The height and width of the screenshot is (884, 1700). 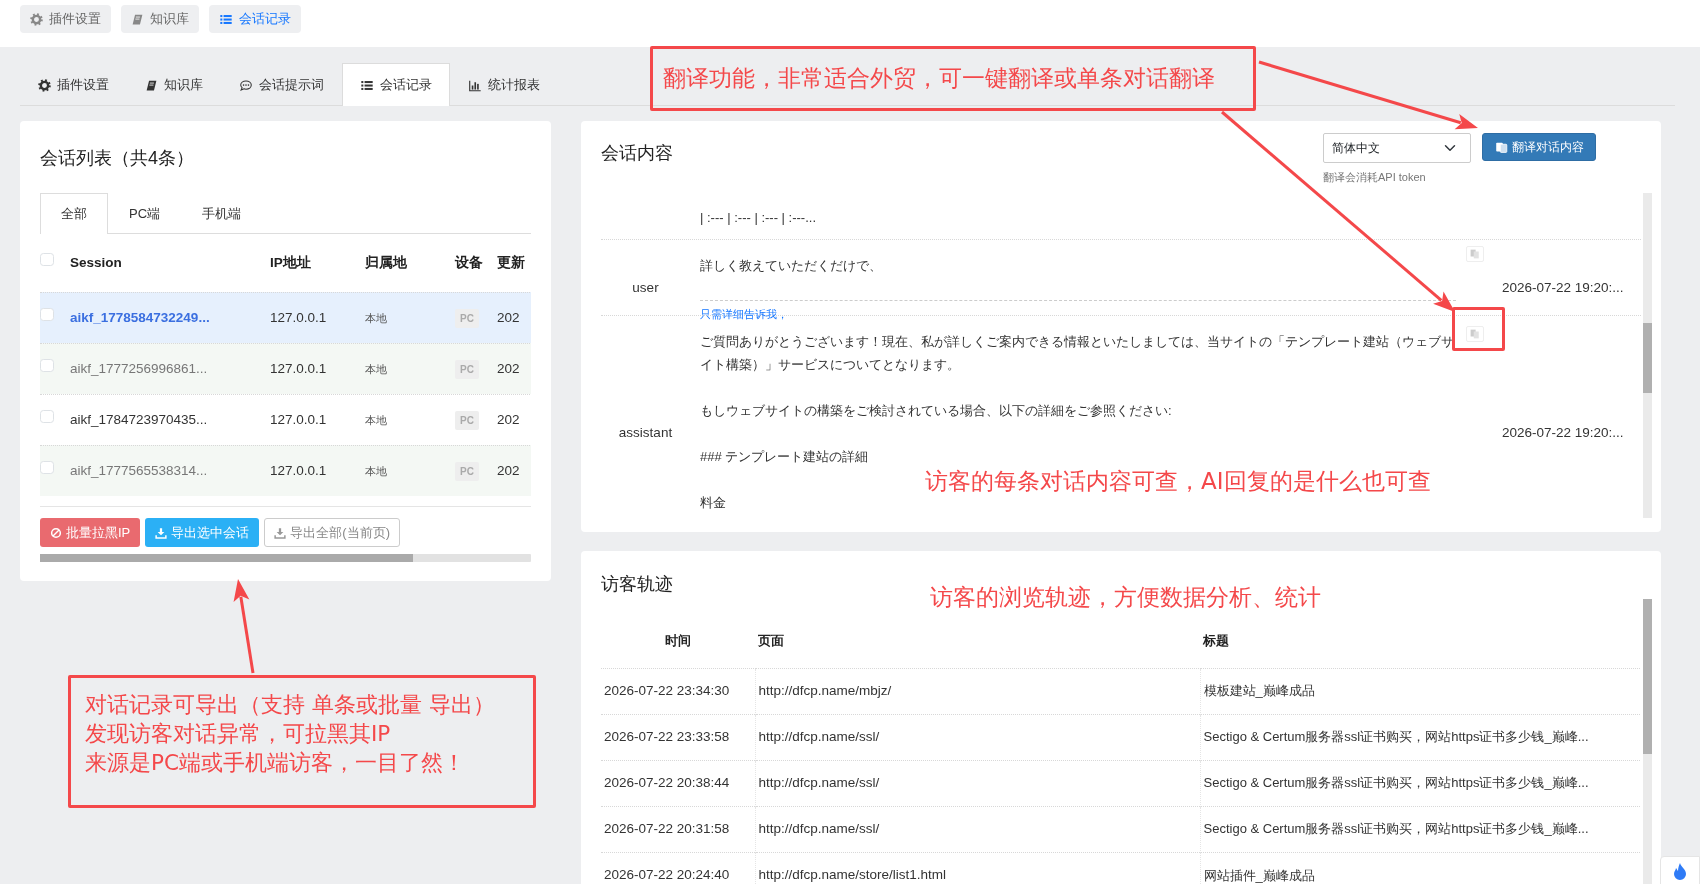 What do you see at coordinates (174, 84) in the screenshot?
I see `tab: 知识库` at bounding box center [174, 84].